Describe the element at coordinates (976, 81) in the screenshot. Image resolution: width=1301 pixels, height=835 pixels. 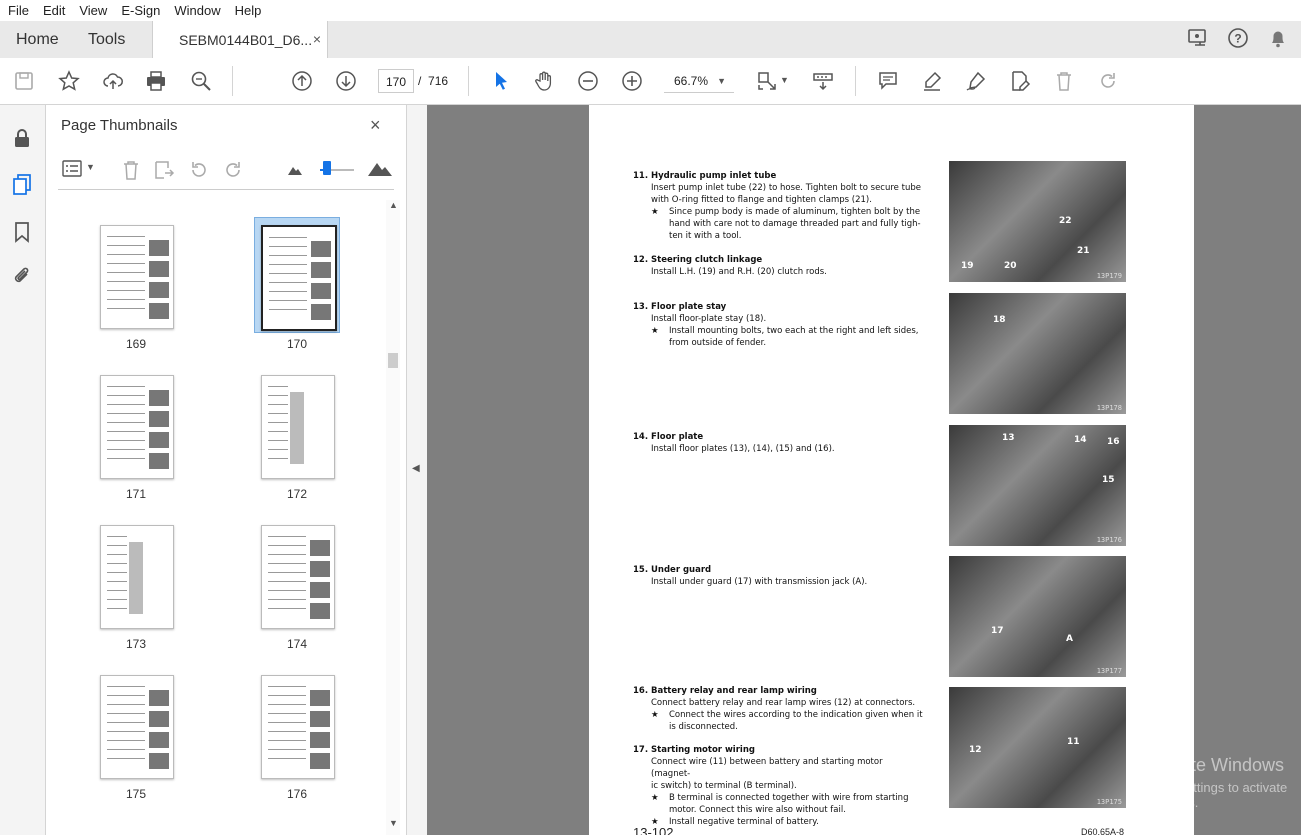
I see `draw-sign-icon` at that location.